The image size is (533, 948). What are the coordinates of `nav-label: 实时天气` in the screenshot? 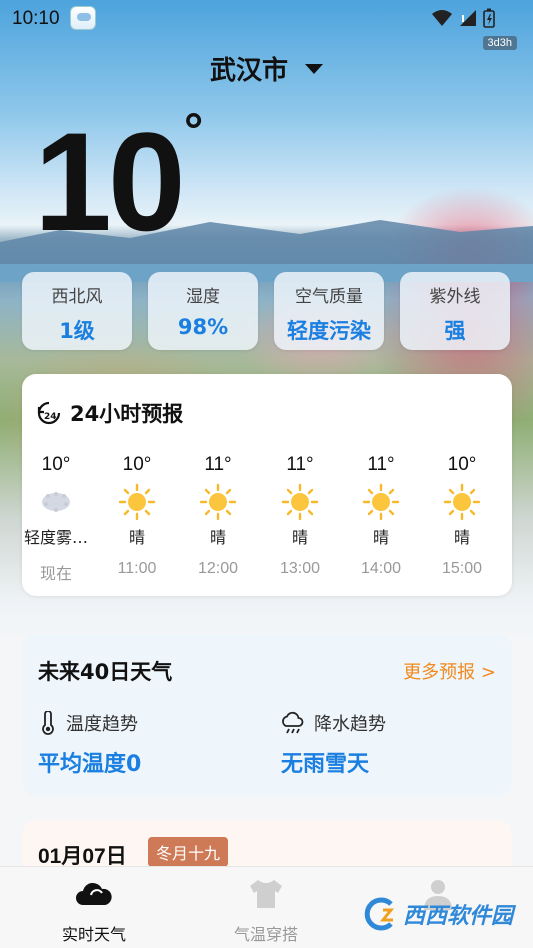 It's located at (93, 934).